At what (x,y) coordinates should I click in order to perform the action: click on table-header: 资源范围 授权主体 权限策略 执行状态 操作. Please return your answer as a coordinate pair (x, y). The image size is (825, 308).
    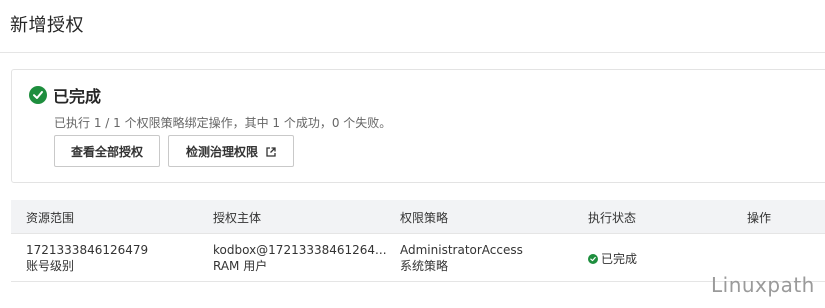
    Looking at the image, I should click on (418, 217).